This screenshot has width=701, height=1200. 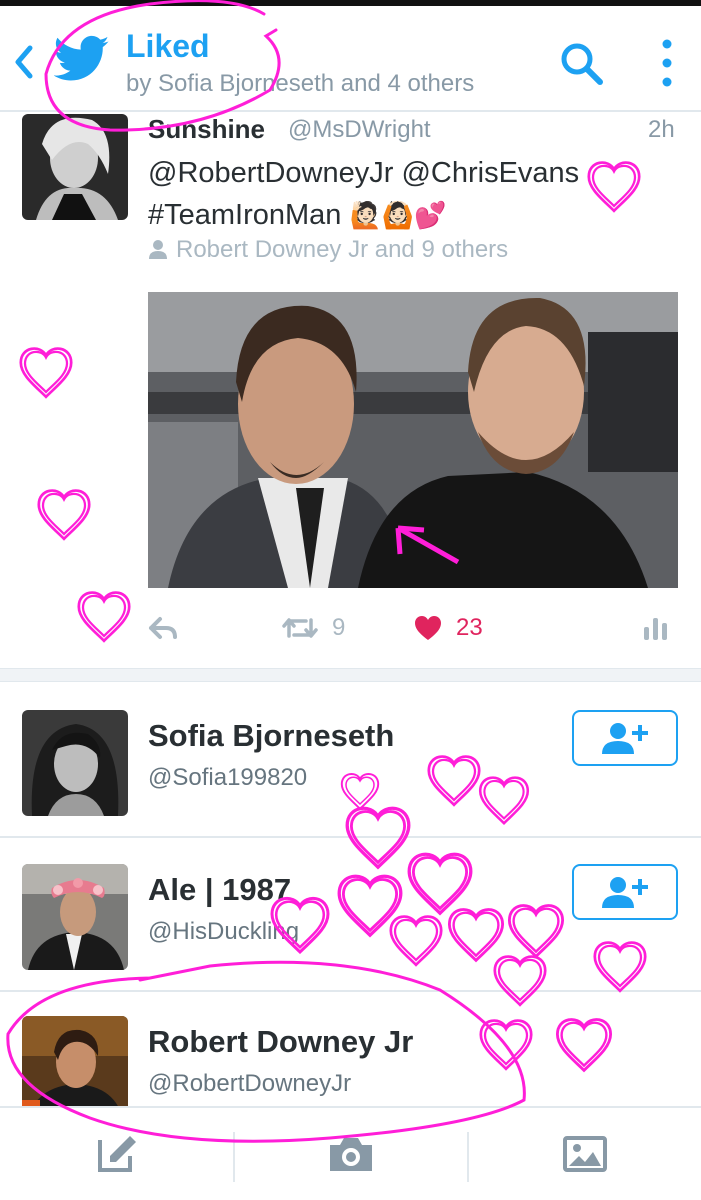 I want to click on camera-icon, so click(x=351, y=1154).